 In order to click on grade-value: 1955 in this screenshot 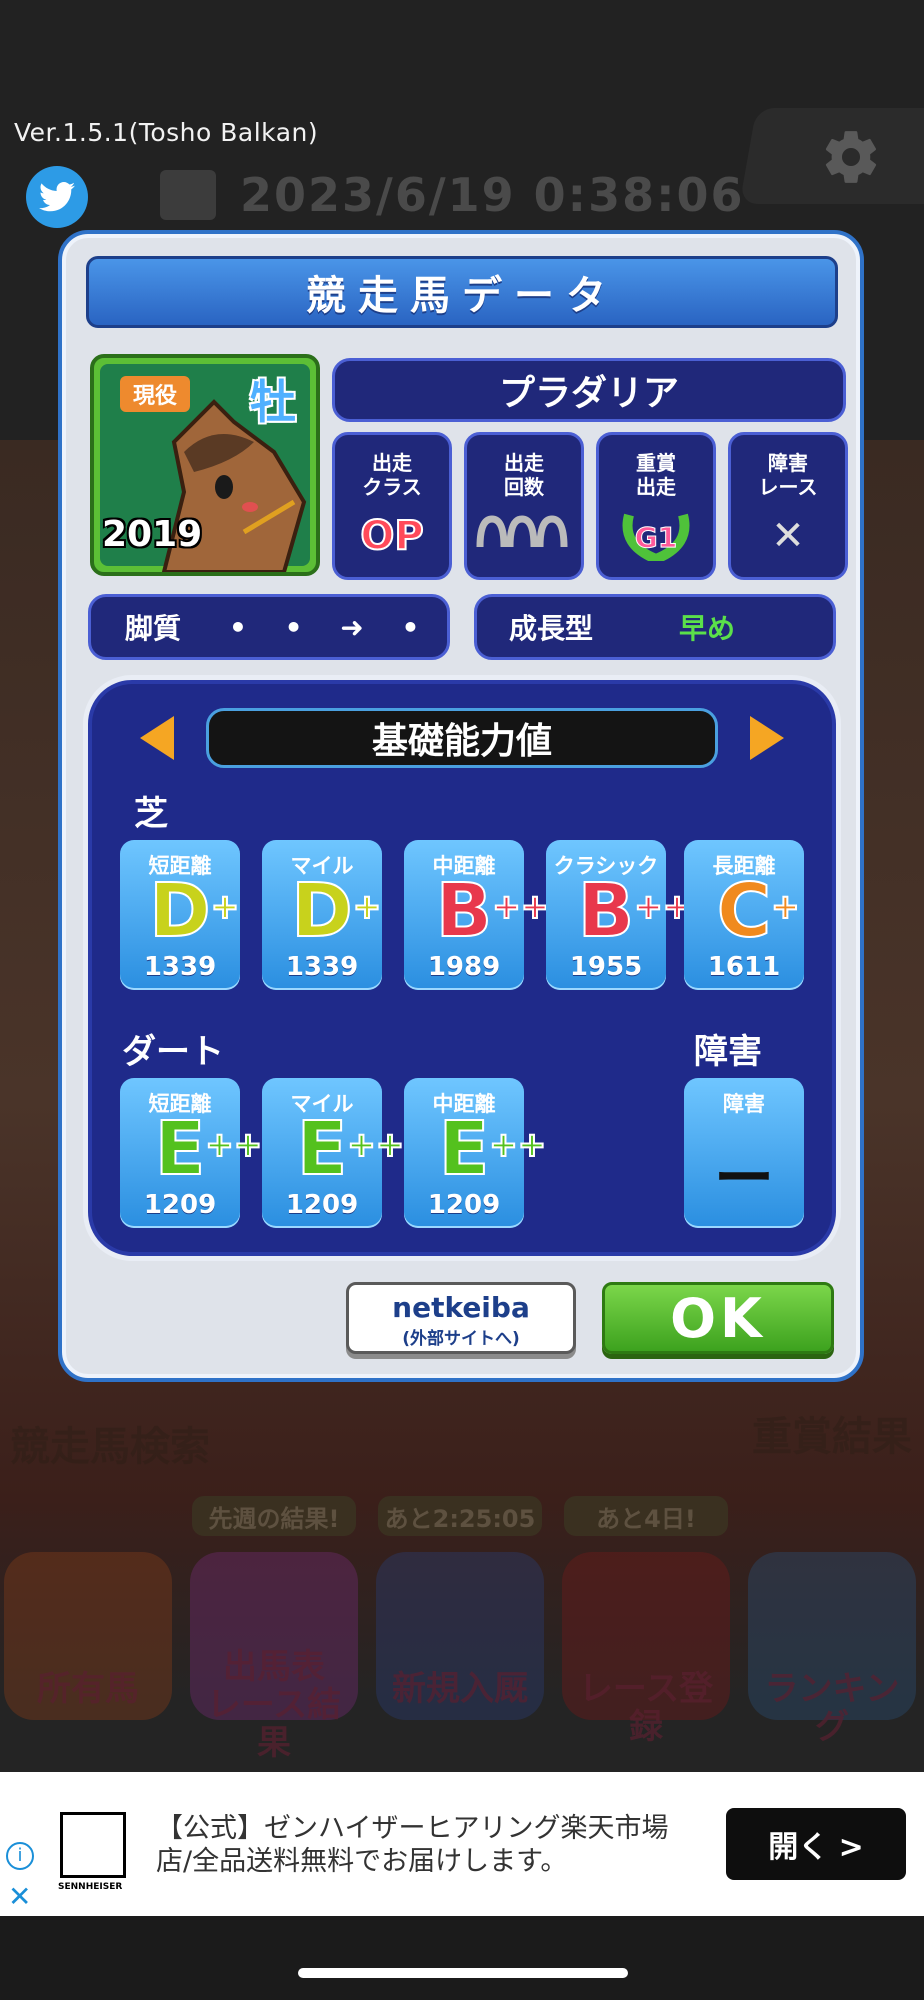, I will do `click(606, 967)`.